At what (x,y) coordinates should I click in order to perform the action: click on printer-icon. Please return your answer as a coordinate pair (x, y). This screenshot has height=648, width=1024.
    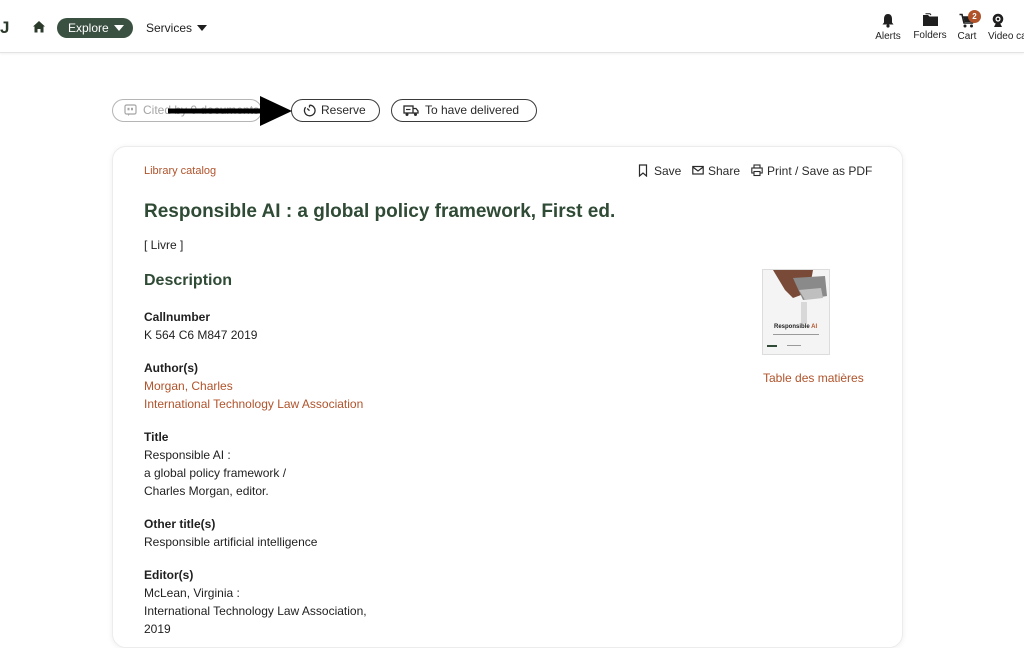
    Looking at the image, I should click on (757, 170).